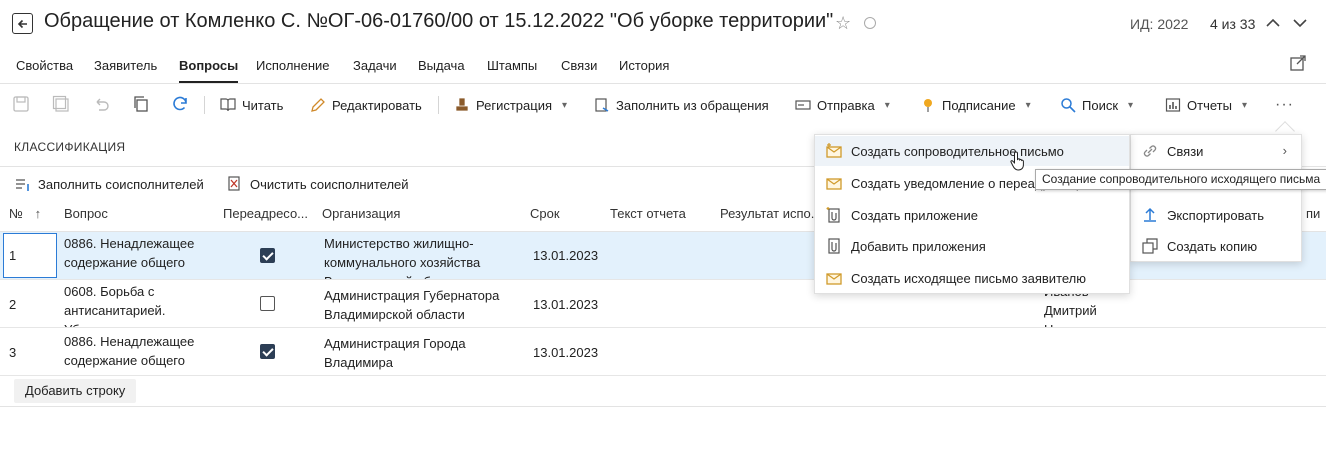  What do you see at coordinates (395, 353) in the screenshot?
I see `row-organization: Администрация Города Владимира` at bounding box center [395, 353].